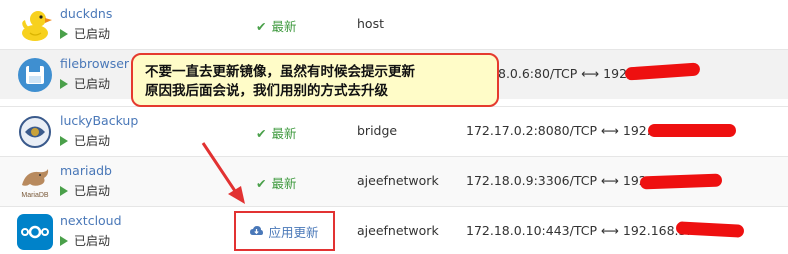  I want to click on port-mapping: 8.0.6:80/TCP ⟷ 192., so click(565, 73).